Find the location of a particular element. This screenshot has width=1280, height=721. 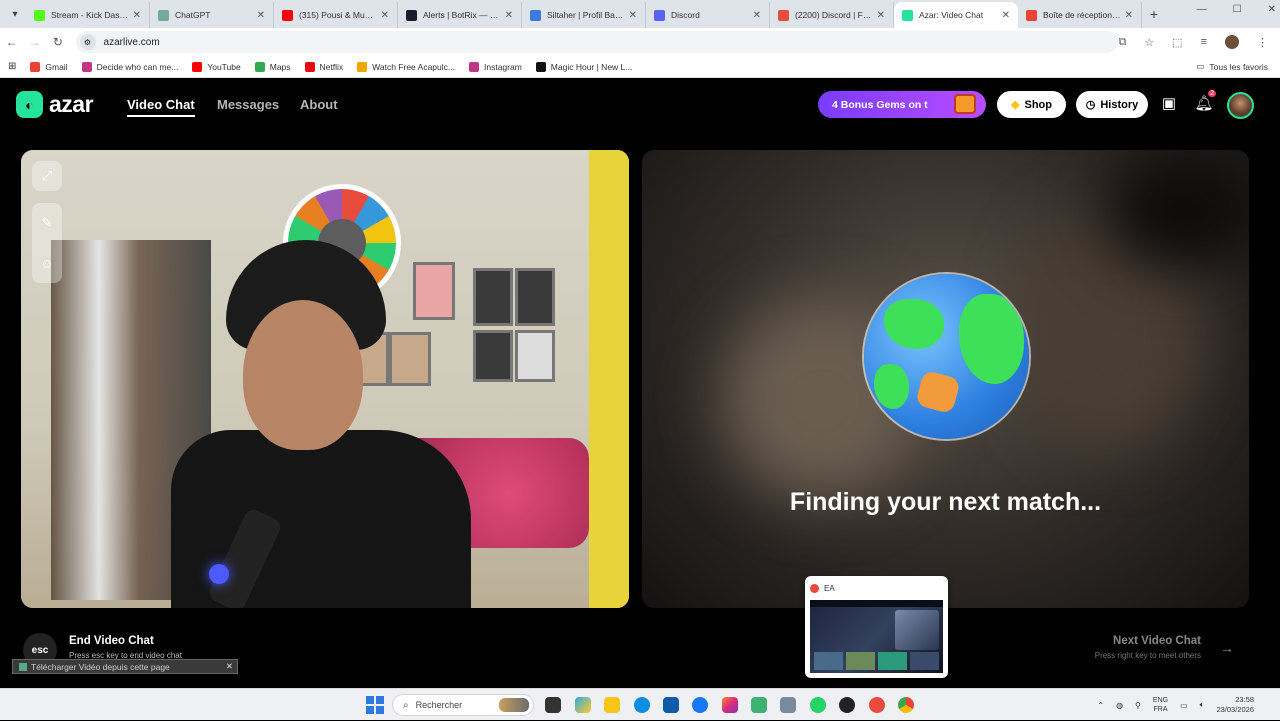

forward-icon: → is located at coordinates (34, 42).